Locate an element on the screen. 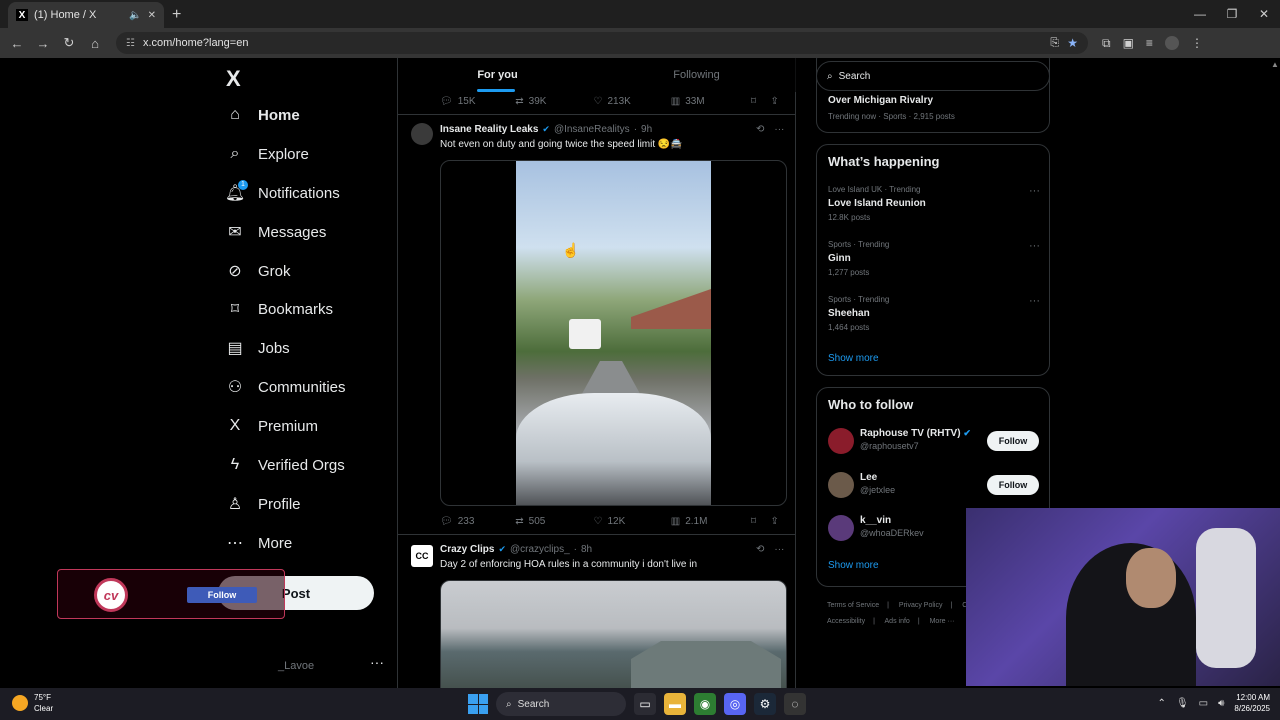  bookmark-star-icon: ★ is located at coordinates (1072, 43).